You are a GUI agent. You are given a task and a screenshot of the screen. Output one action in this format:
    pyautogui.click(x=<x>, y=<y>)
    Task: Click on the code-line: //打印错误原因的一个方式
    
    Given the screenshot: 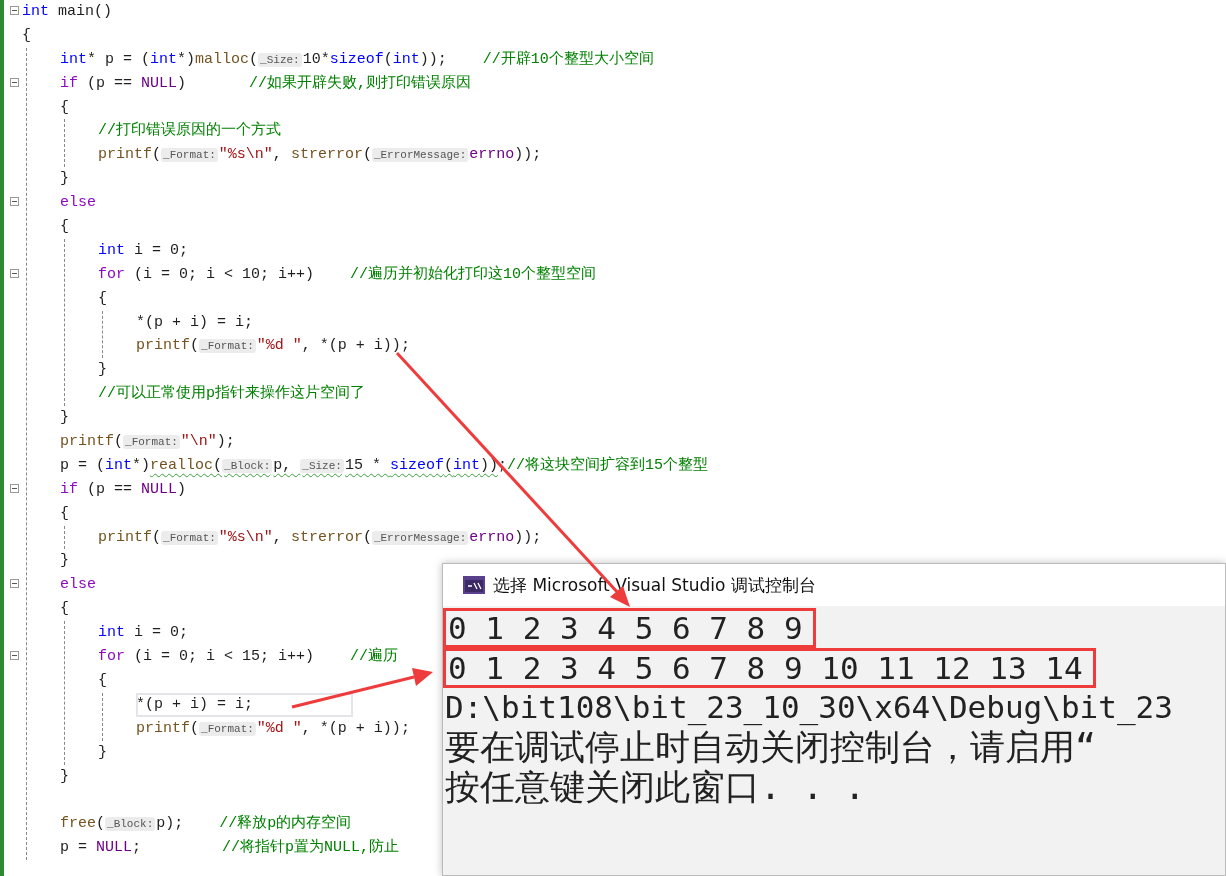 What is the action you would take?
    pyautogui.click(x=189, y=131)
    